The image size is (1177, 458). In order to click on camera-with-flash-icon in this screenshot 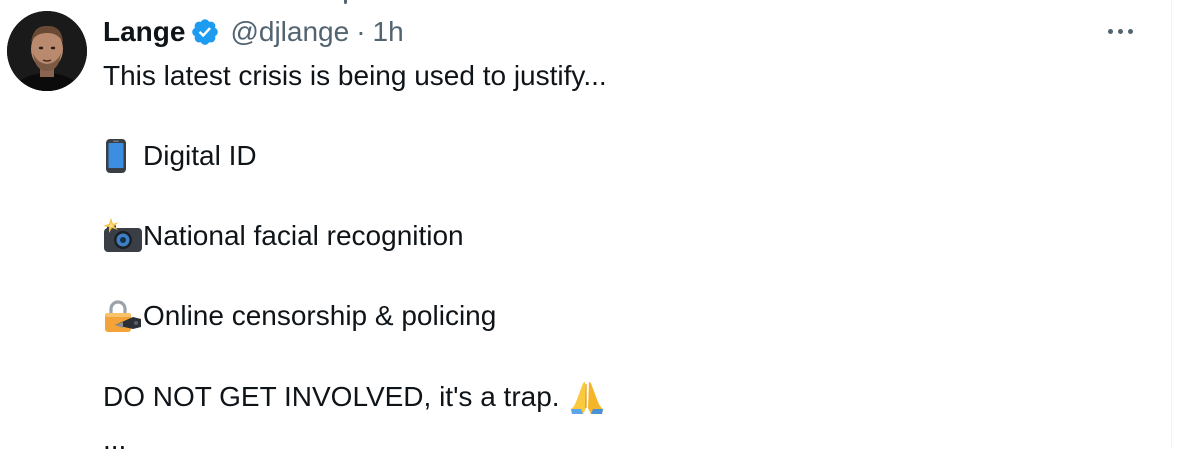, I will do `click(123, 236)`.